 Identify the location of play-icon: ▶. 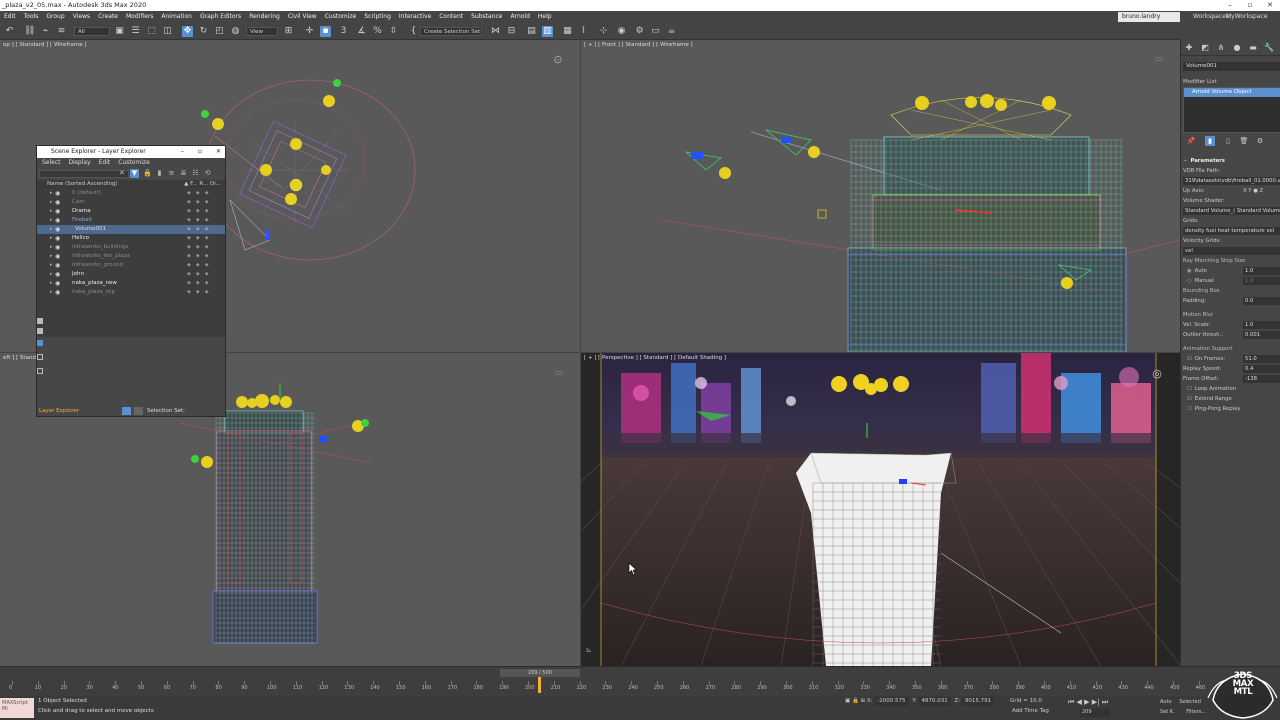
(1086, 702).